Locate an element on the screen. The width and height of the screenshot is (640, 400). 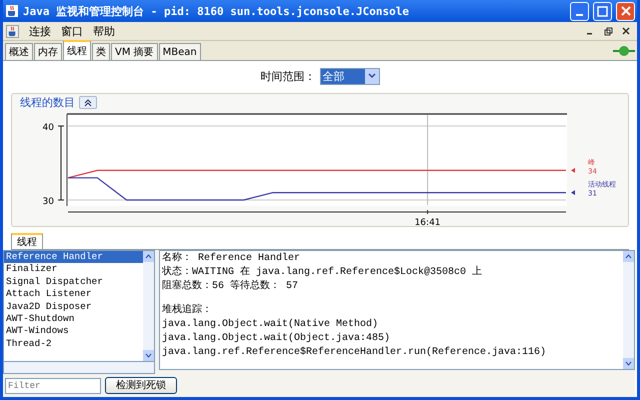
restore-icon is located at coordinates (608, 31).